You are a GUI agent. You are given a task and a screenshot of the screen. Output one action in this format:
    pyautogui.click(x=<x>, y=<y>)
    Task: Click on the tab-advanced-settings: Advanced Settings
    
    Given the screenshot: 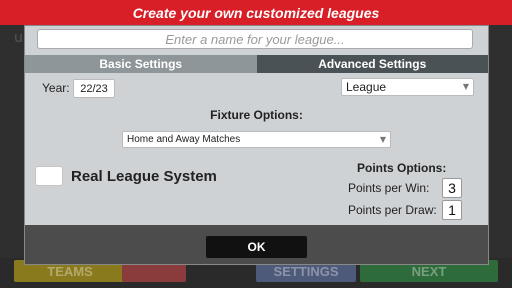 What is the action you would take?
    pyautogui.click(x=372, y=64)
    